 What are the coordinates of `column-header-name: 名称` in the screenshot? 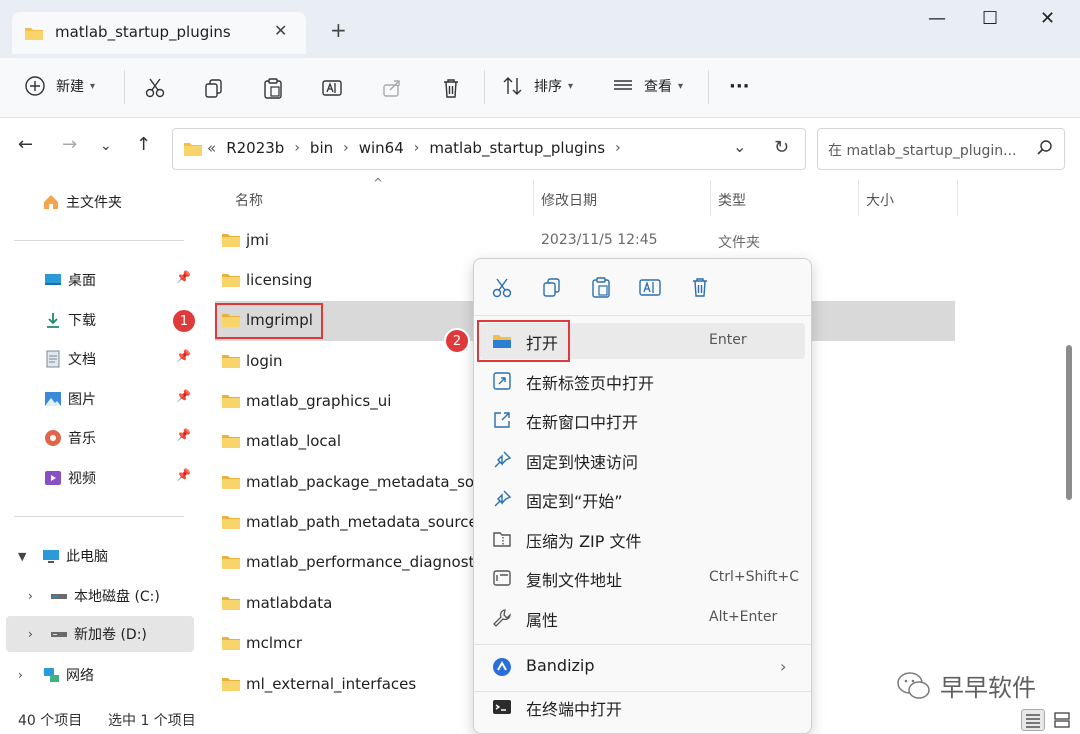 It's located at (249, 200).